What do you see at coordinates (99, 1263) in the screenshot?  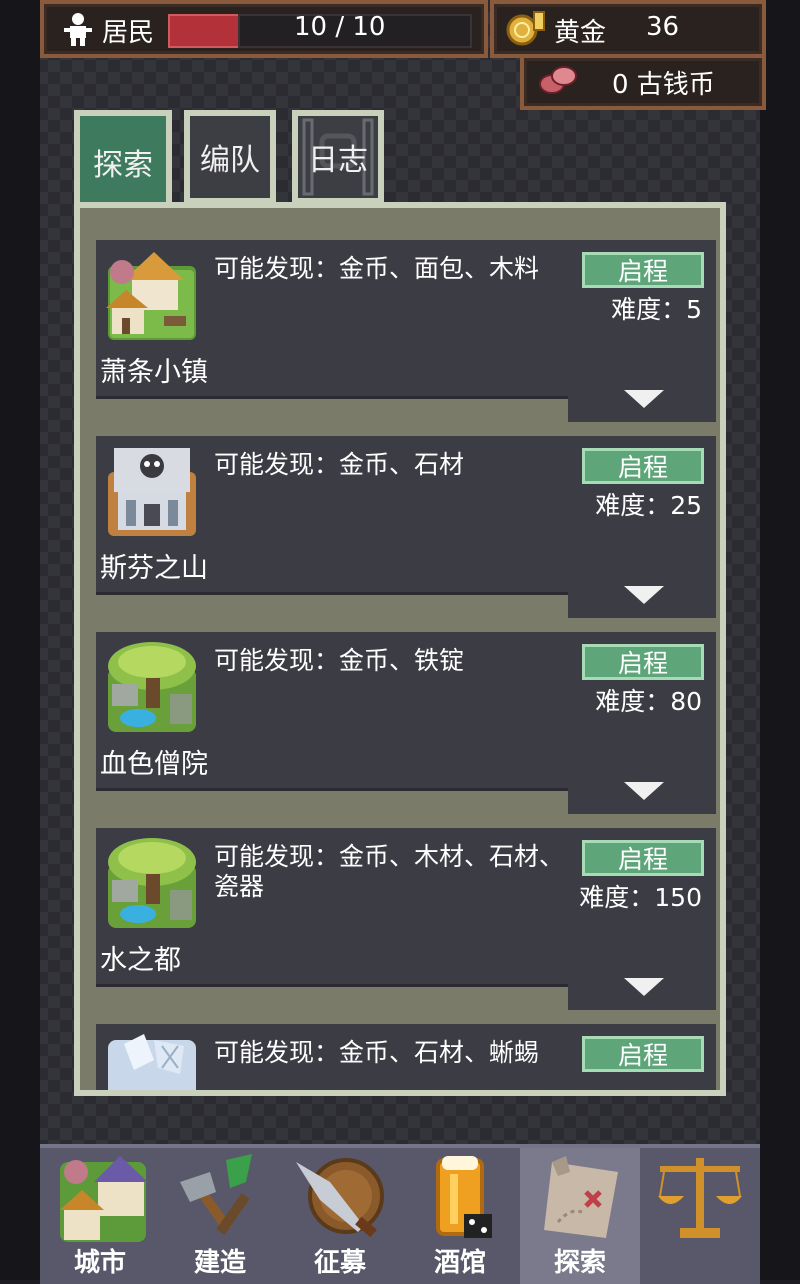 I see `nav-label-city: 城市` at bounding box center [99, 1263].